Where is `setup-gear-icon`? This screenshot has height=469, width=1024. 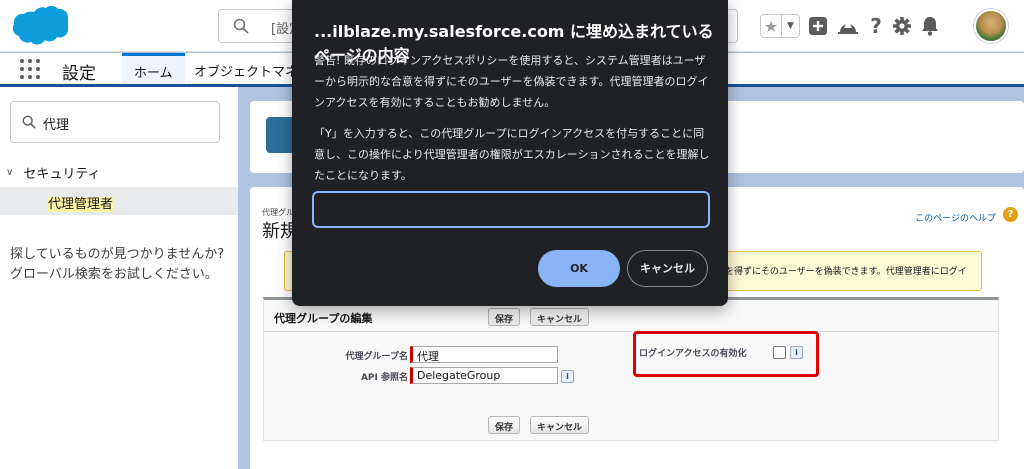 setup-gear-icon is located at coordinates (902, 26).